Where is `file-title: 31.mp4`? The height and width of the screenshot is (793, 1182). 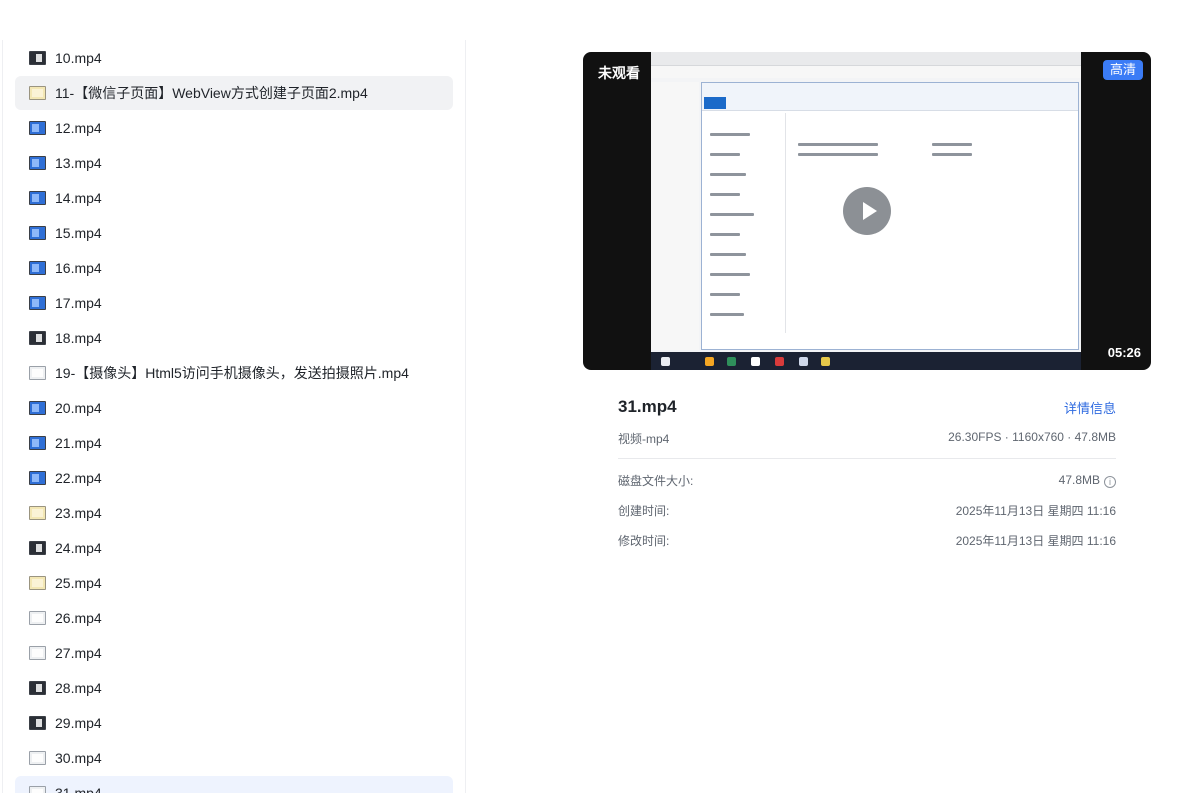 file-title: 31.mp4 is located at coordinates (647, 406).